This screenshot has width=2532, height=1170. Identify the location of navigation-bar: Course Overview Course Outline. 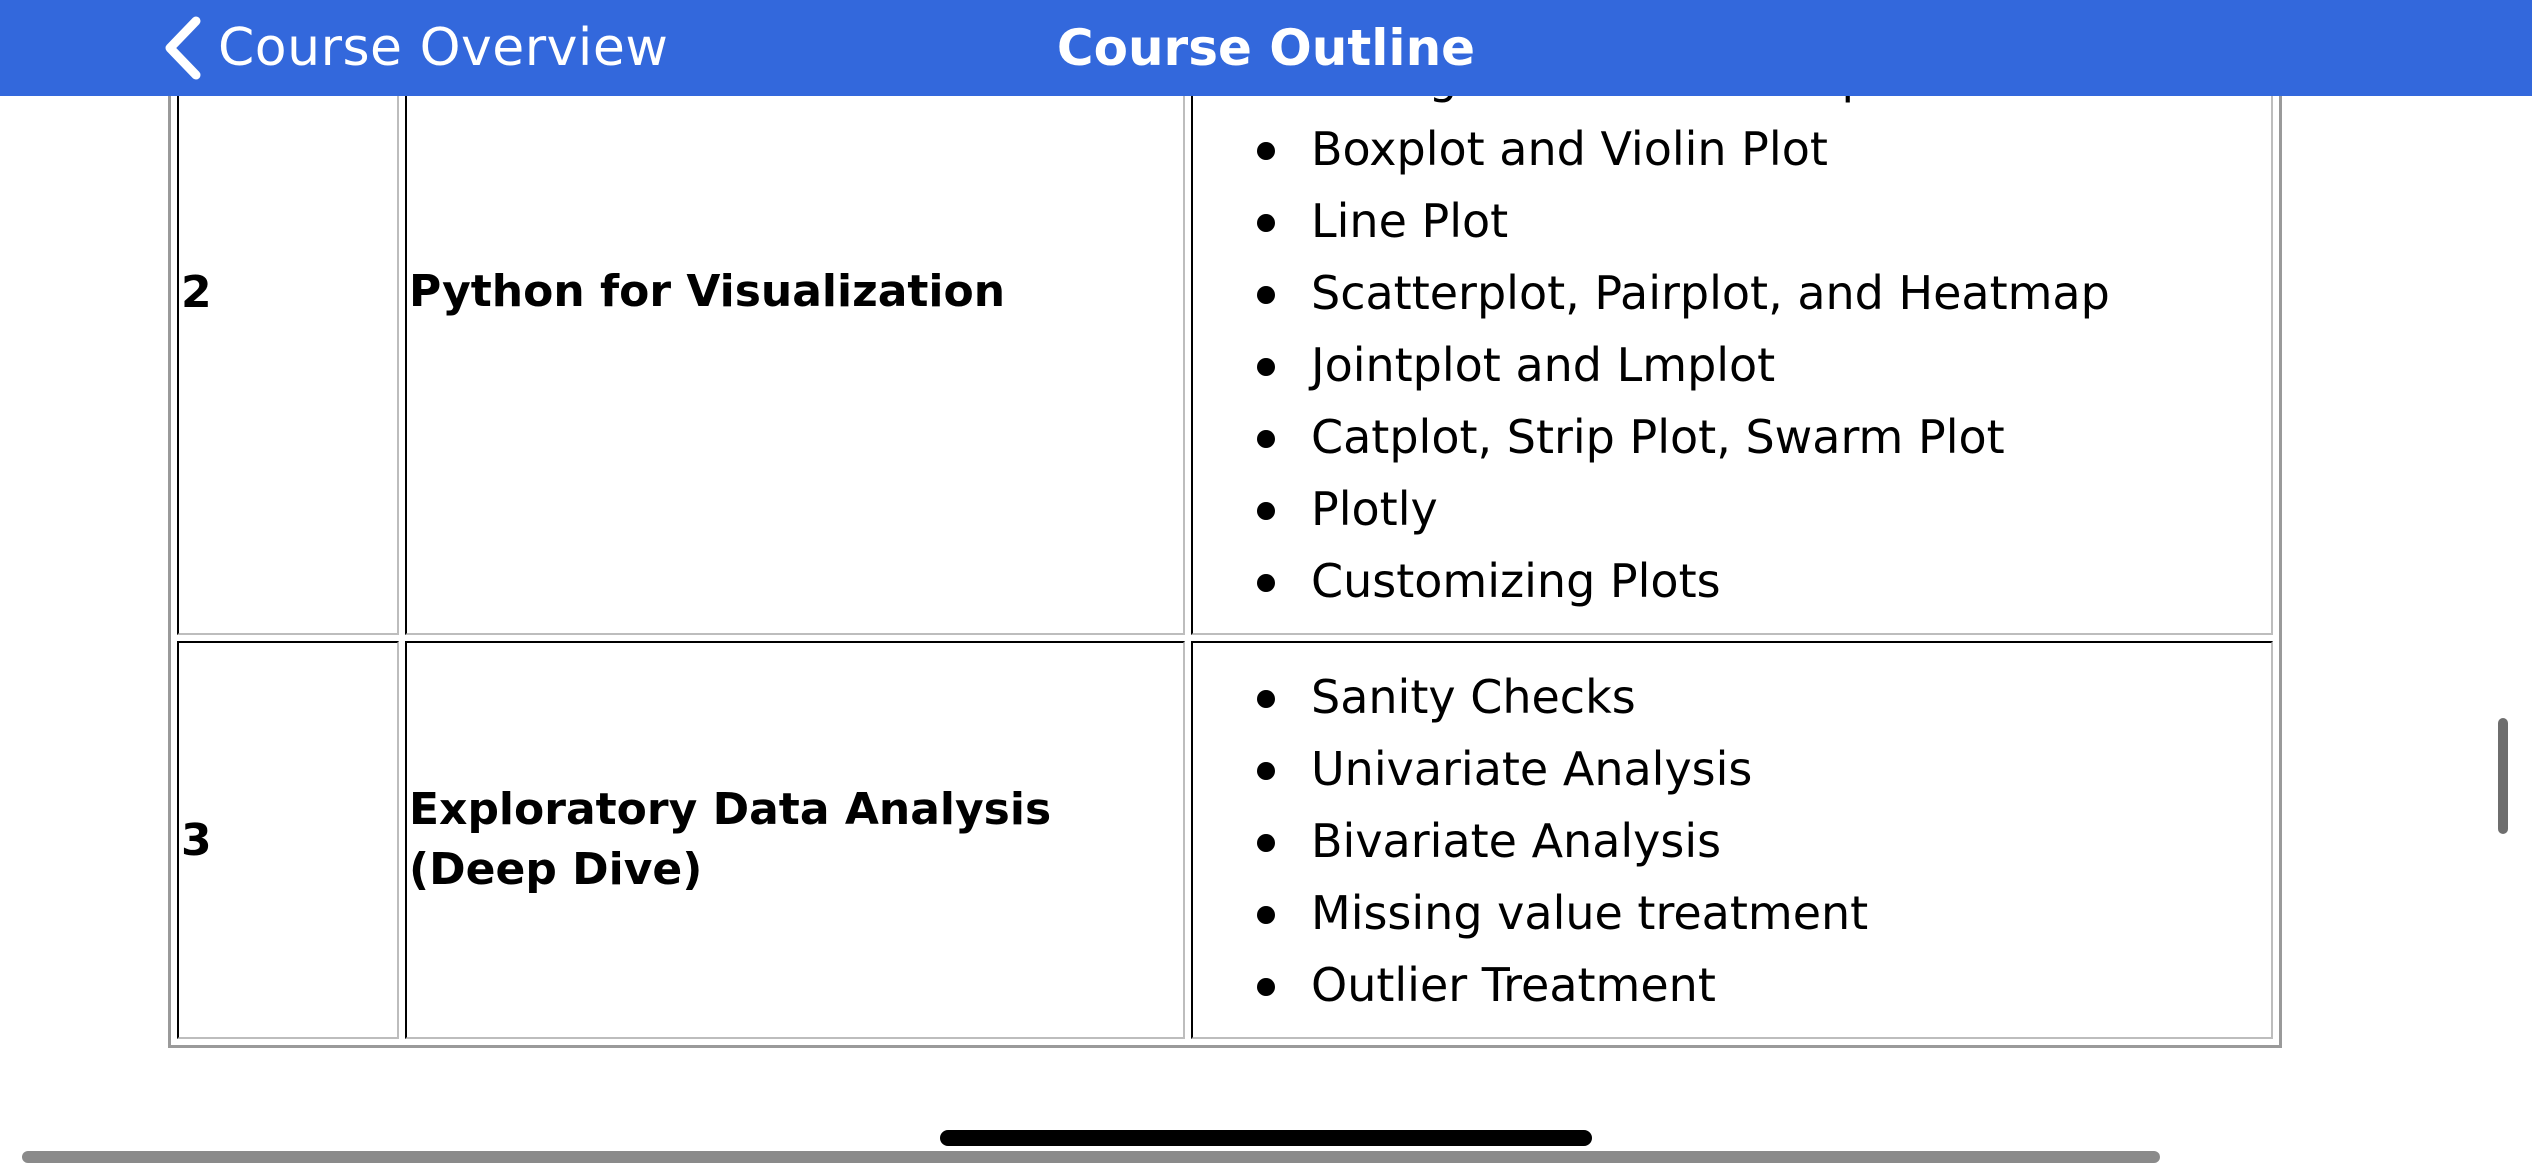
(1266, 48).